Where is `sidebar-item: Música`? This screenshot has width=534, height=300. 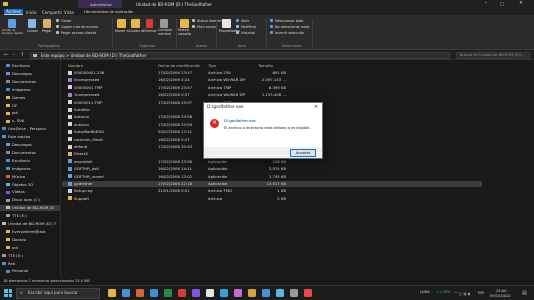 sidebar-item: Música is located at coordinates (30, 177).